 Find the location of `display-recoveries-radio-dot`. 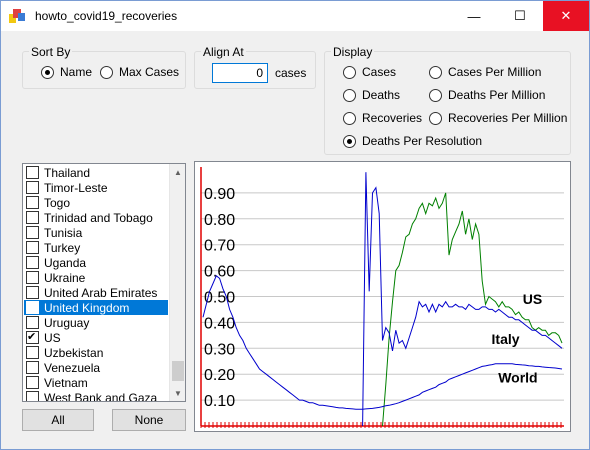

display-recoveries-radio-dot is located at coordinates (349, 118).